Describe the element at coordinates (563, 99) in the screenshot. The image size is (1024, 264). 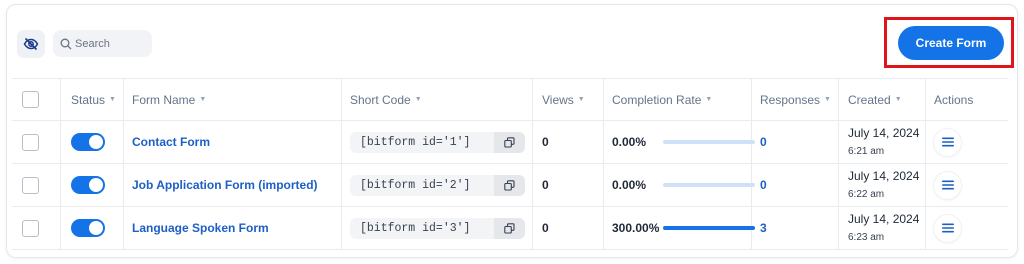
I see `header-views: Views ▼` at that location.